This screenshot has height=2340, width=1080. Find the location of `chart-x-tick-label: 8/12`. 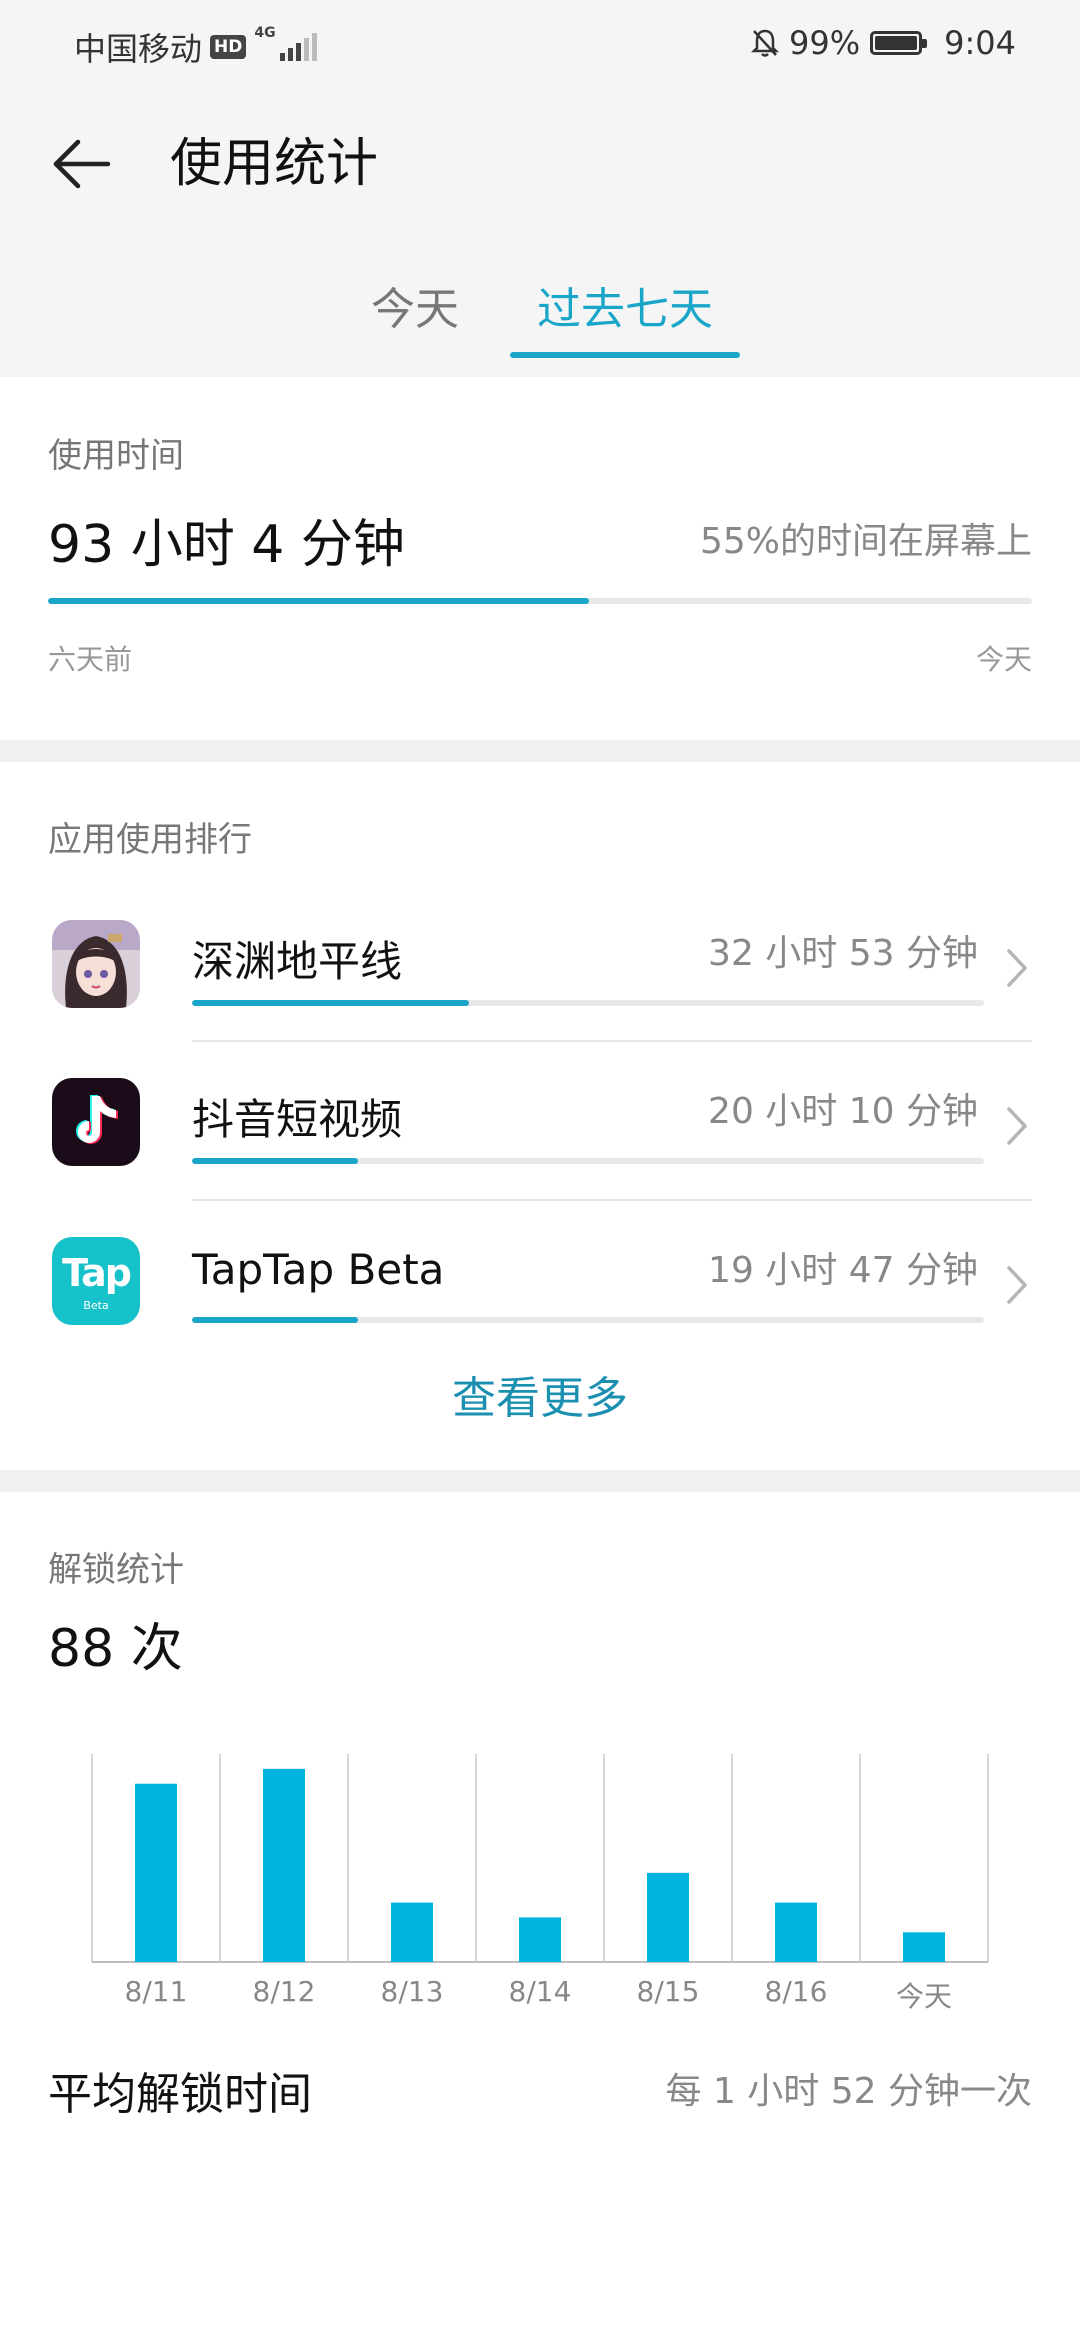

chart-x-tick-label: 8/12 is located at coordinates (284, 1991).